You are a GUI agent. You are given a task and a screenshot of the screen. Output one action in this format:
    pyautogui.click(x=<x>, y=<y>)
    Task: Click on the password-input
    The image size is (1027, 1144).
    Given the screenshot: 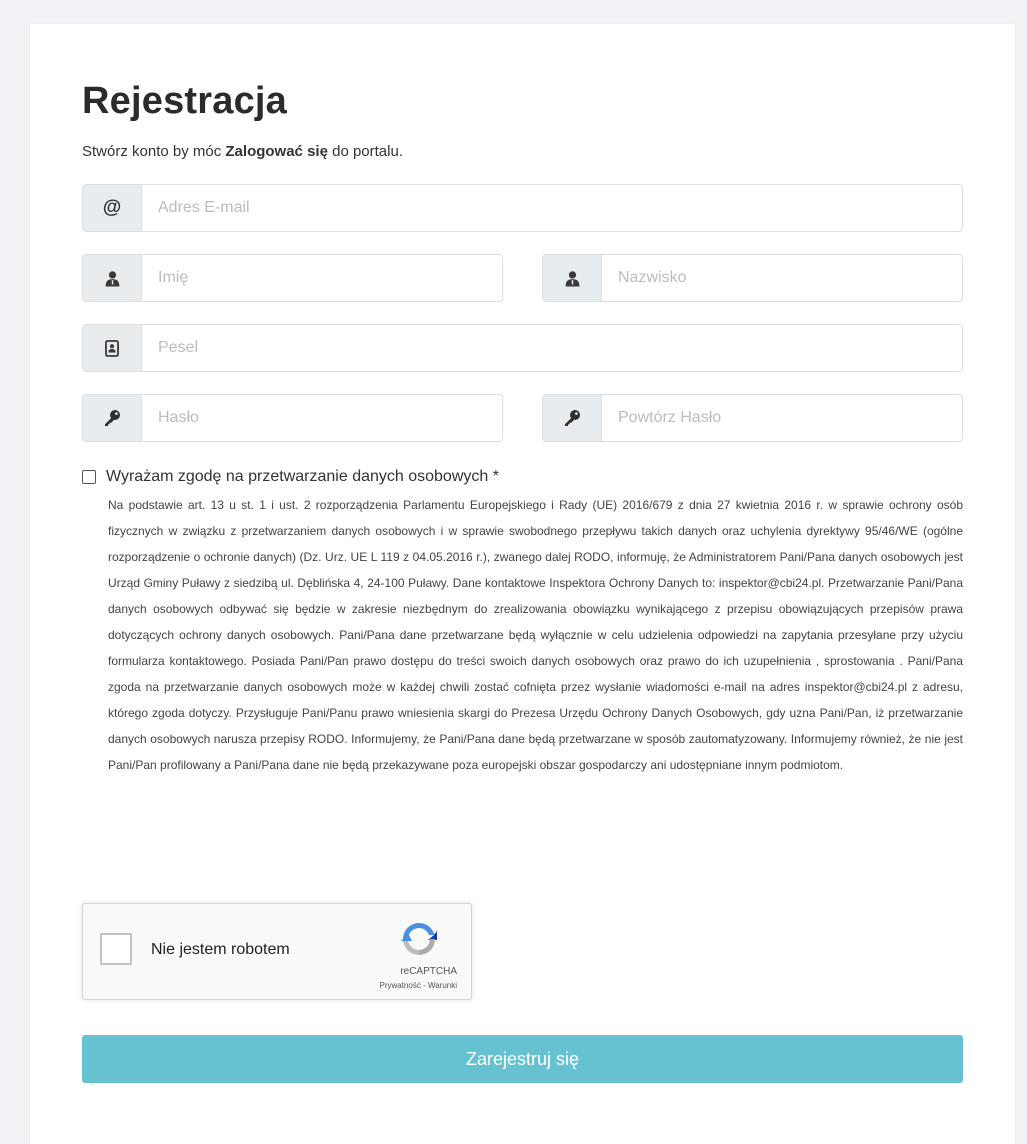 What is the action you would take?
    pyautogui.click(x=322, y=418)
    